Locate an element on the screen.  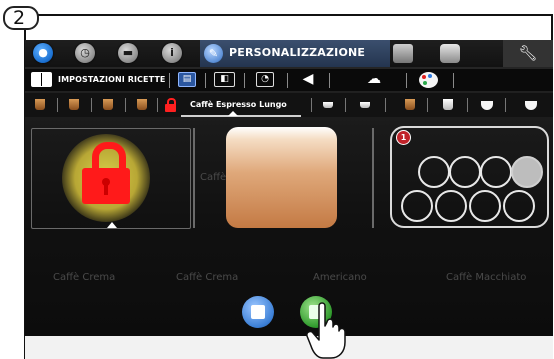
selected-drink-caret is located at coordinates (233, 113).